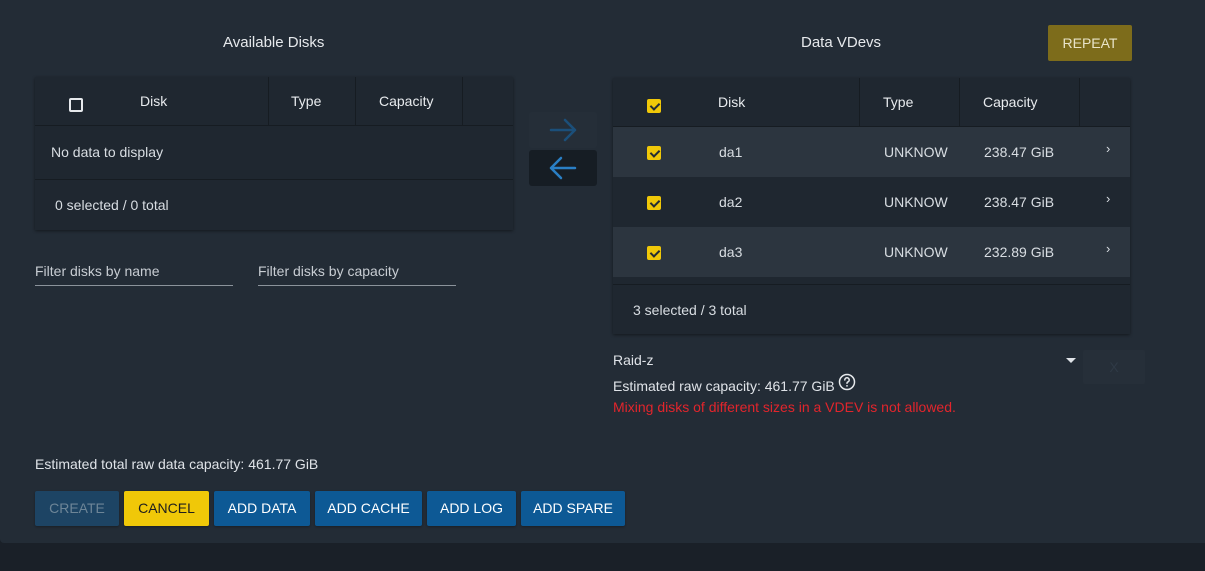 This screenshot has width=1205, height=571. I want to click on row-capacity: 232.89 GiB, so click(1019, 252).